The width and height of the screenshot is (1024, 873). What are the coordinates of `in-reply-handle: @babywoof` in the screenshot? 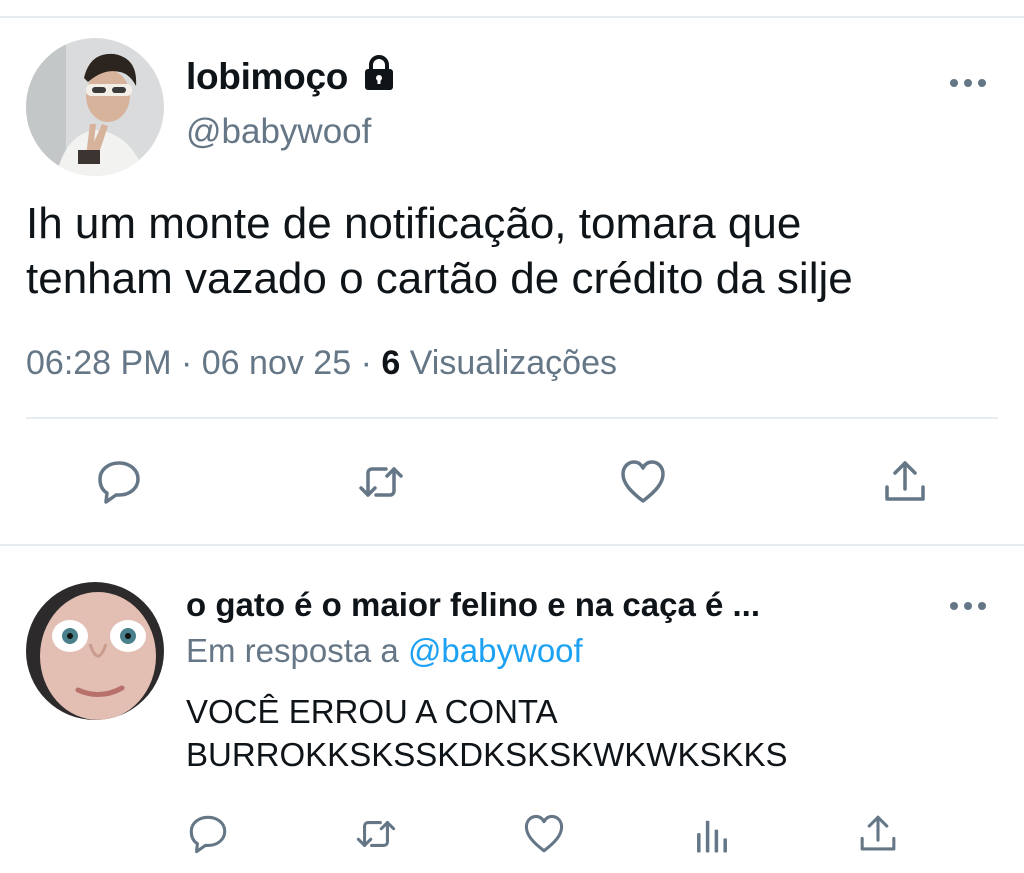 It's located at (495, 650).